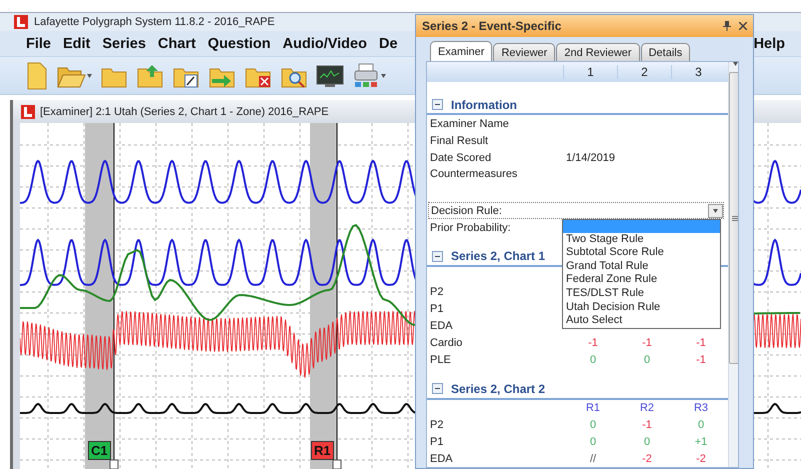  I want to click on tab: Details, so click(665, 52).